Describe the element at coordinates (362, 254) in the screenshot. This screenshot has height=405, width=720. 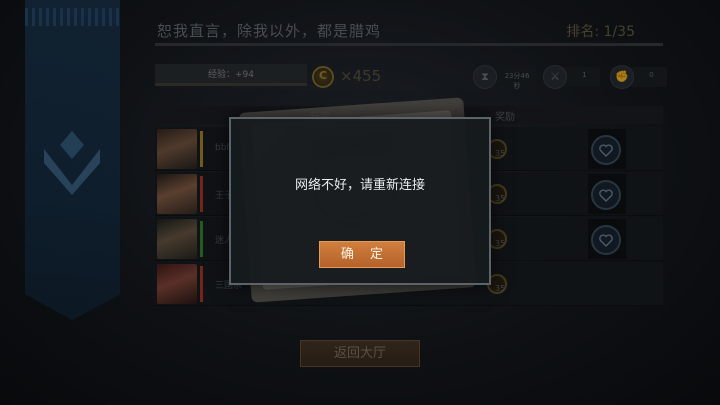
I see `confirm-button: 确 定` at that location.